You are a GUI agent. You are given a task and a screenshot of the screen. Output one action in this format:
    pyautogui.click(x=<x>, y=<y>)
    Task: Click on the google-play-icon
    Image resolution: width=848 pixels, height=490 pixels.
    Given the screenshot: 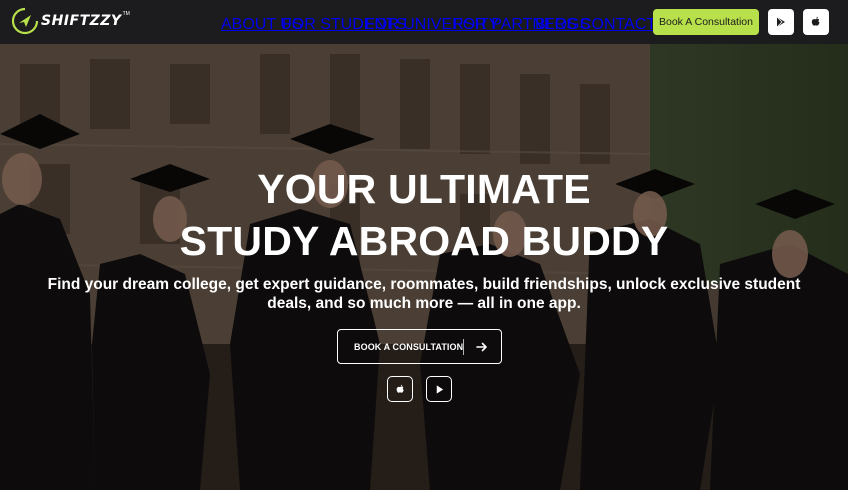 What is the action you would take?
    pyautogui.click(x=780, y=22)
    